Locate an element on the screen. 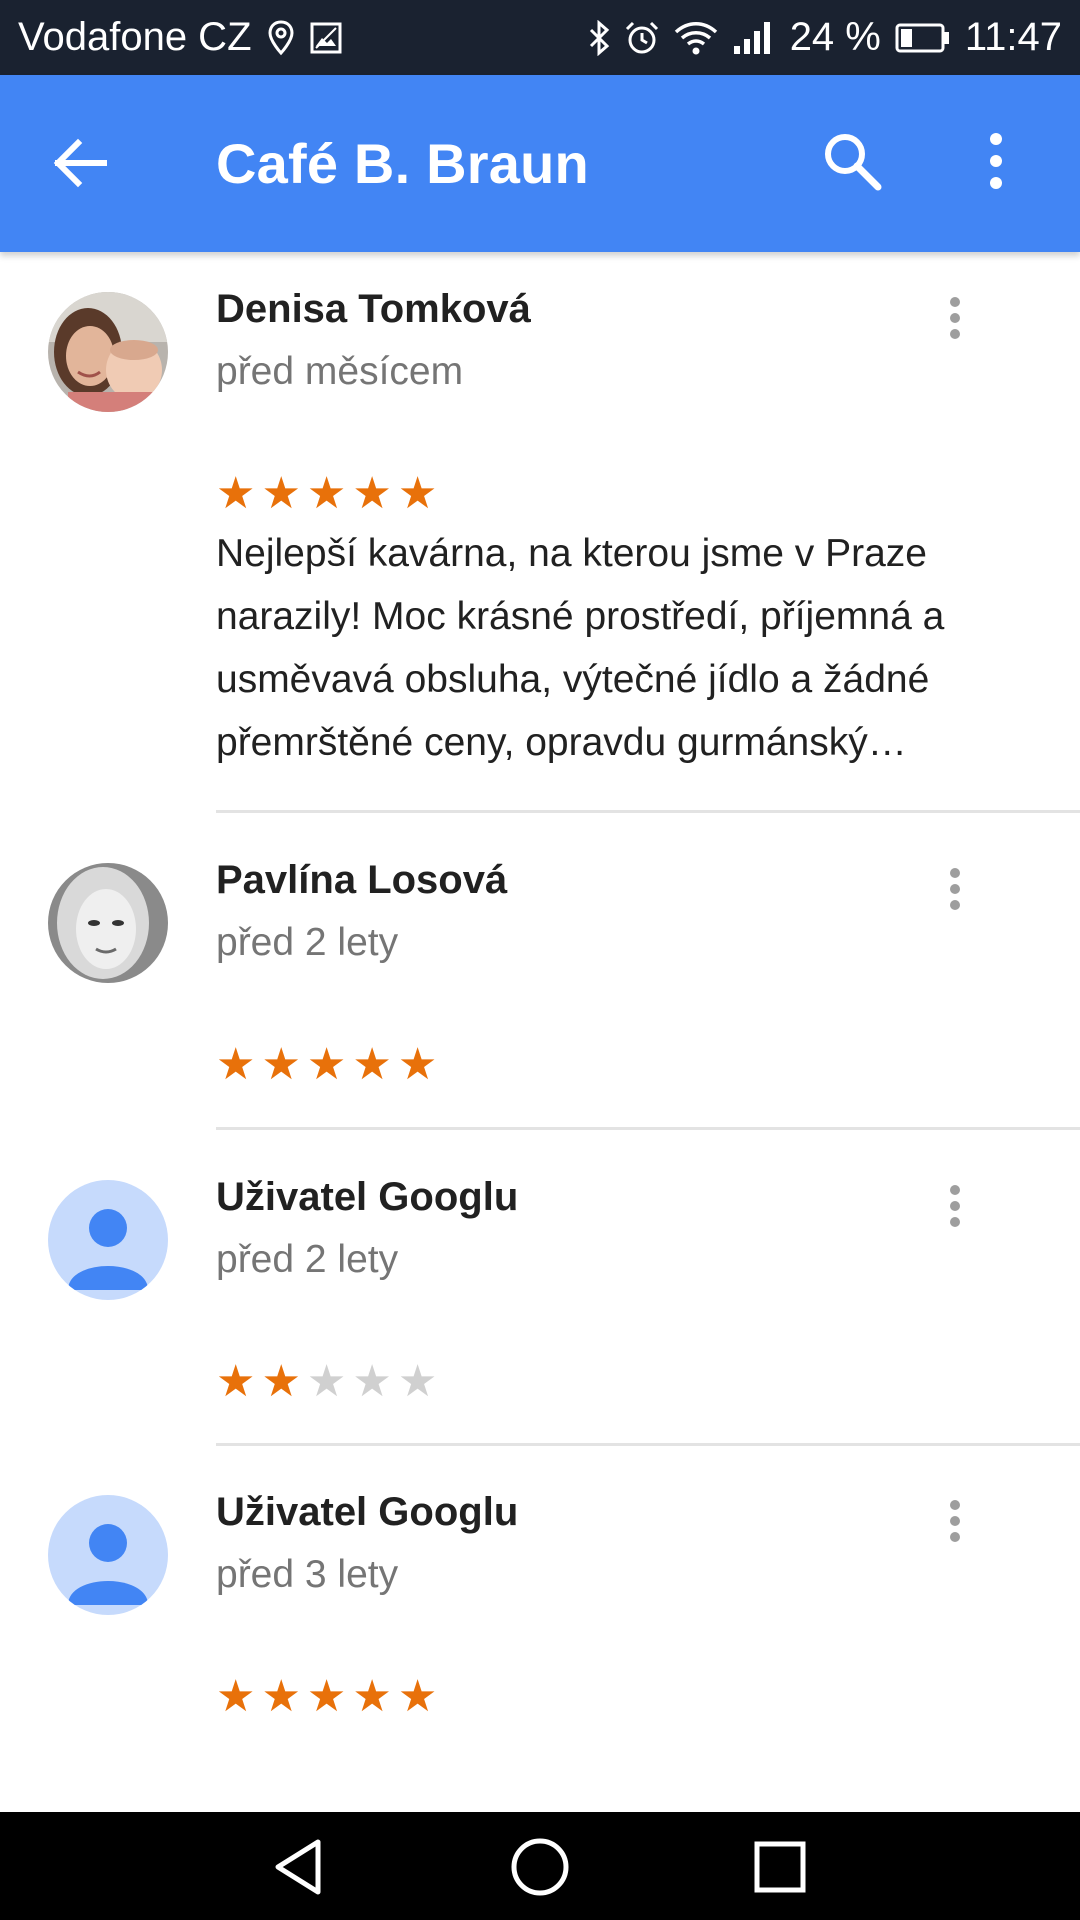 Image resolution: width=1080 pixels, height=1920 pixels. image-icon is located at coordinates (326, 38).